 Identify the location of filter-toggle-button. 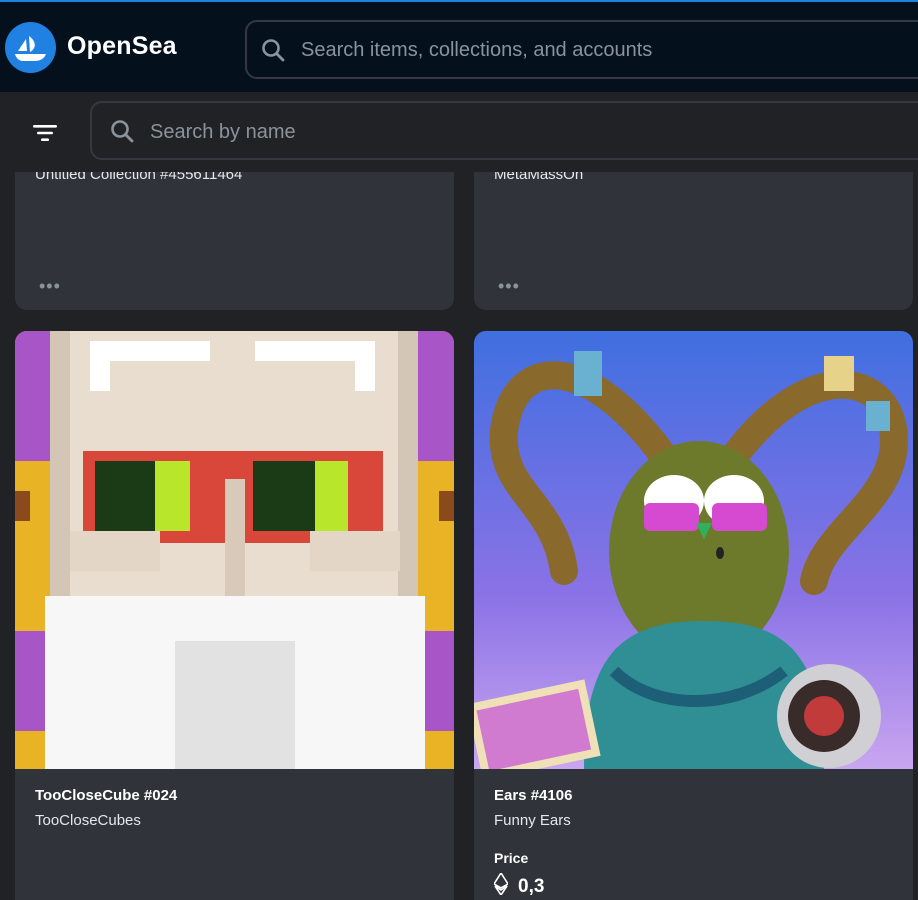
(45, 133).